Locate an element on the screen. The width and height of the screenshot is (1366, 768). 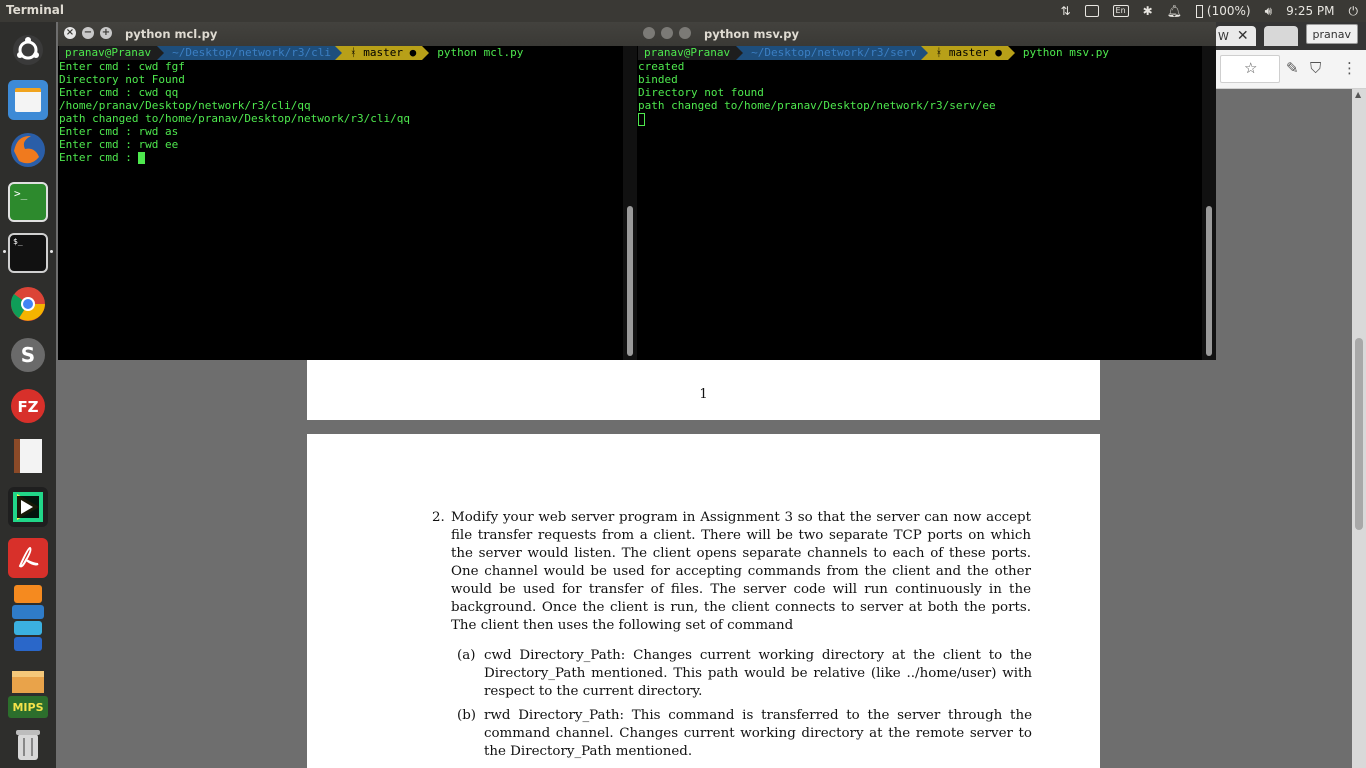
input-line: Enter cmd : is located at coordinates (341, 157).